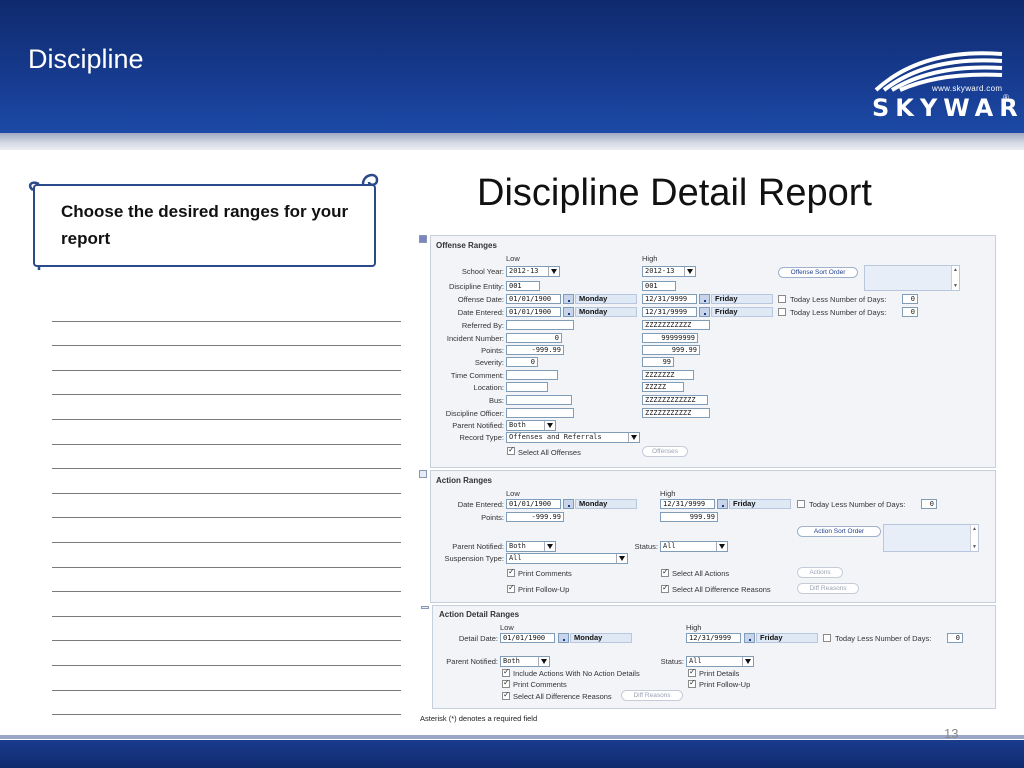  I want to click on date-entered-low-input: 01/01/1900, so click(533, 312).